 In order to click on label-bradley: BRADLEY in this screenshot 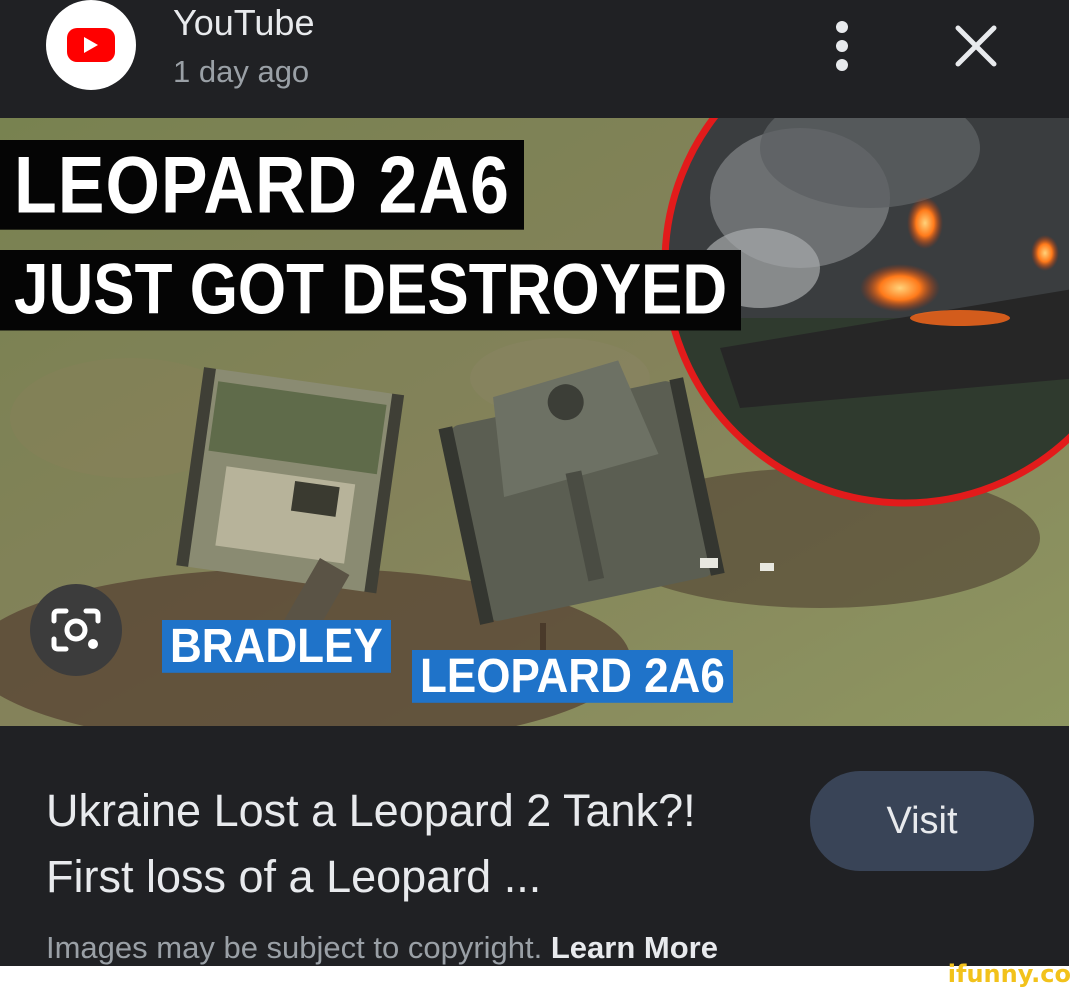, I will do `click(276, 646)`.